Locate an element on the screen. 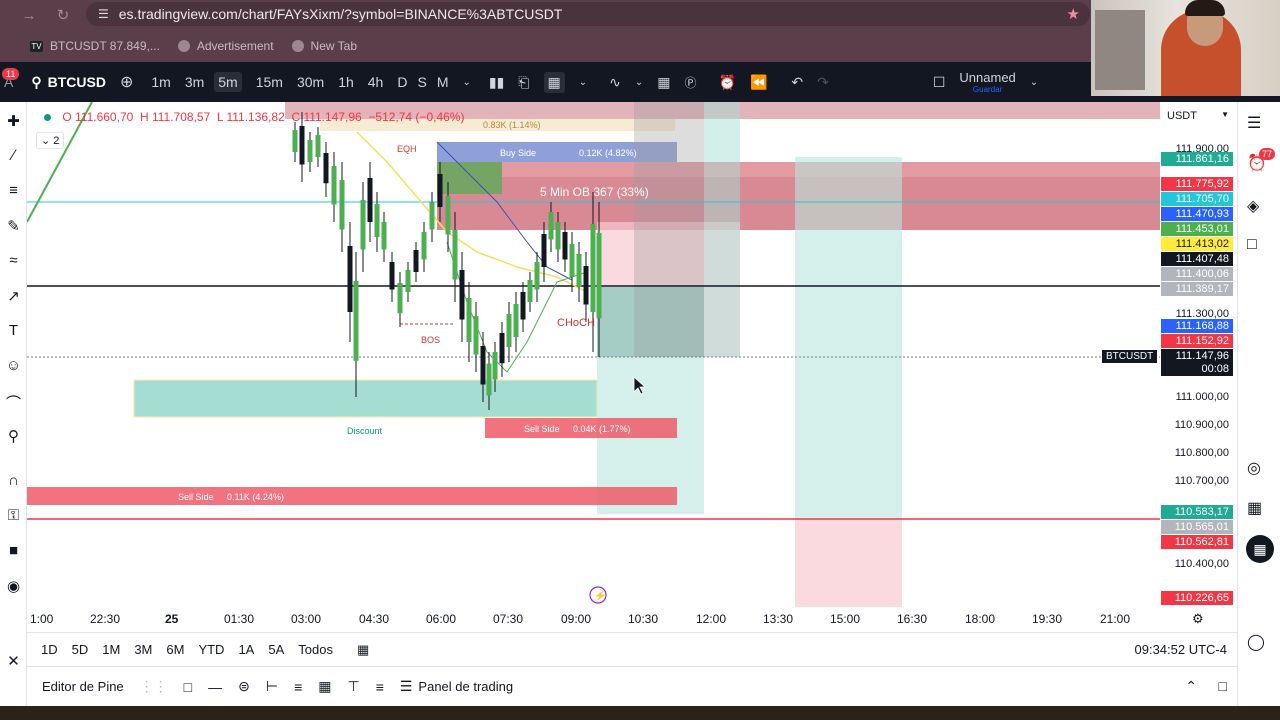  lock-all-icon: ■ is located at coordinates (13, 550).